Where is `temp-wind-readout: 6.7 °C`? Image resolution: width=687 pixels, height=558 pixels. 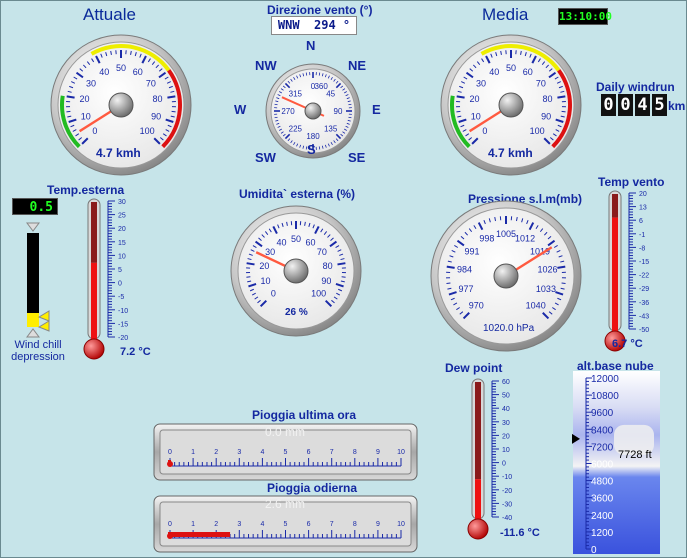 temp-wind-readout: 6.7 °C is located at coordinates (627, 344).